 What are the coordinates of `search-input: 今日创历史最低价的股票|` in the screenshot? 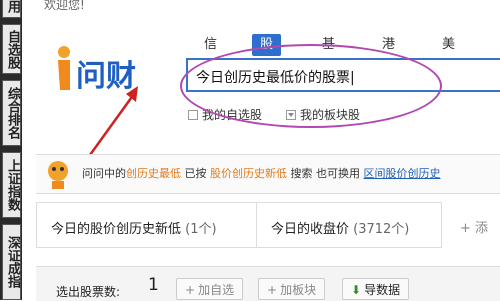 It's located at (343, 75).